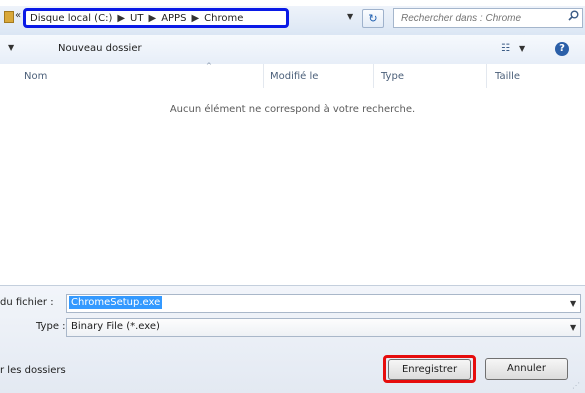 The image size is (585, 393). What do you see at coordinates (488, 18) in the screenshot?
I see `search-input` at bounding box center [488, 18].